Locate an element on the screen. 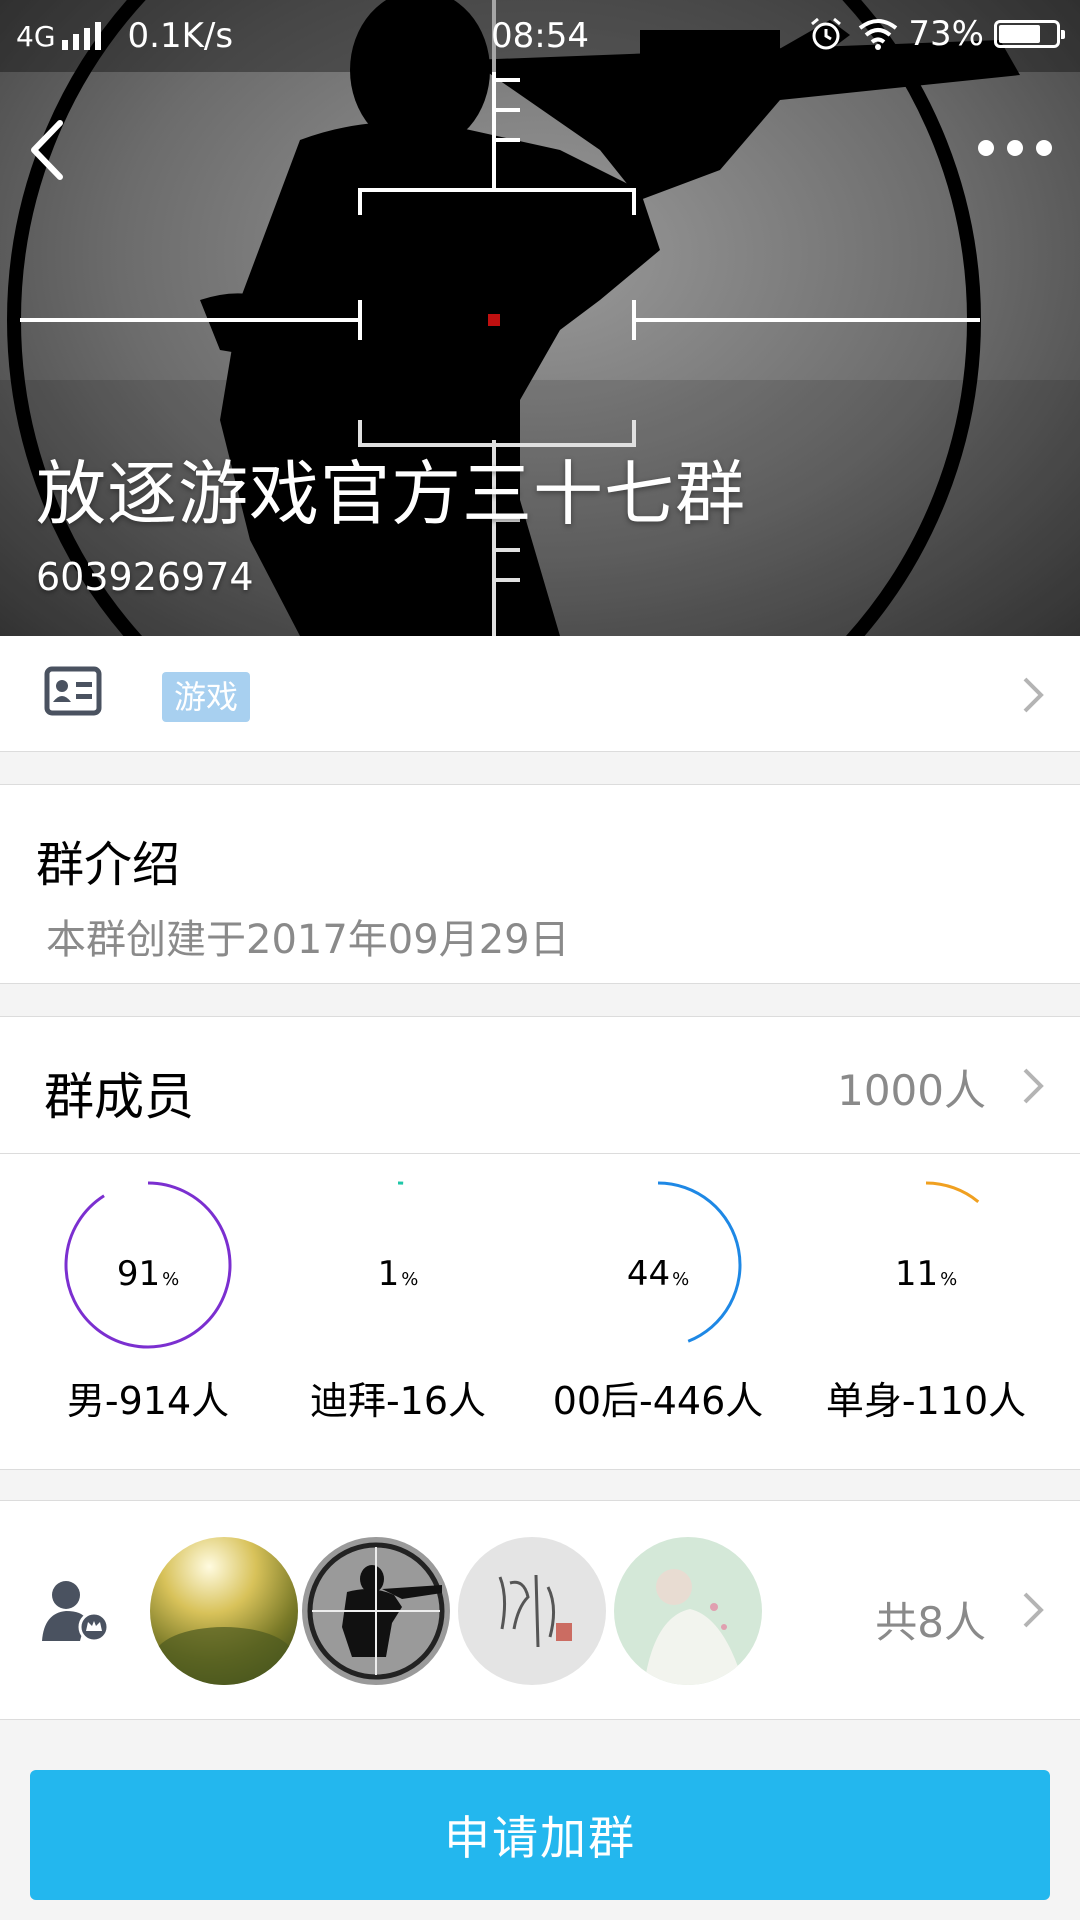  id-card-icon is located at coordinates (73, 691).